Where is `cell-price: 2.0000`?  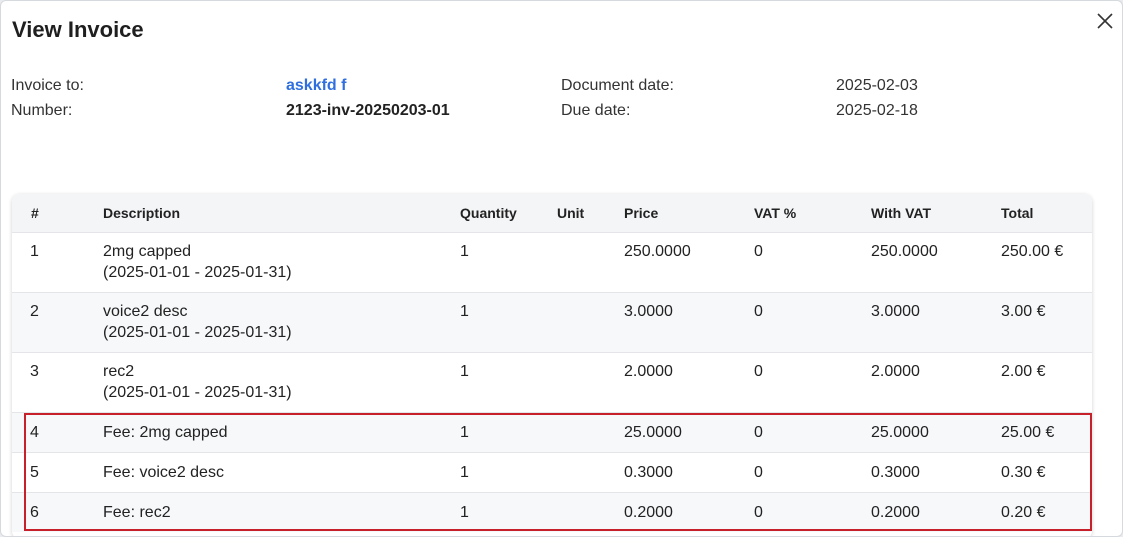
cell-price: 2.0000 is located at coordinates (689, 381).